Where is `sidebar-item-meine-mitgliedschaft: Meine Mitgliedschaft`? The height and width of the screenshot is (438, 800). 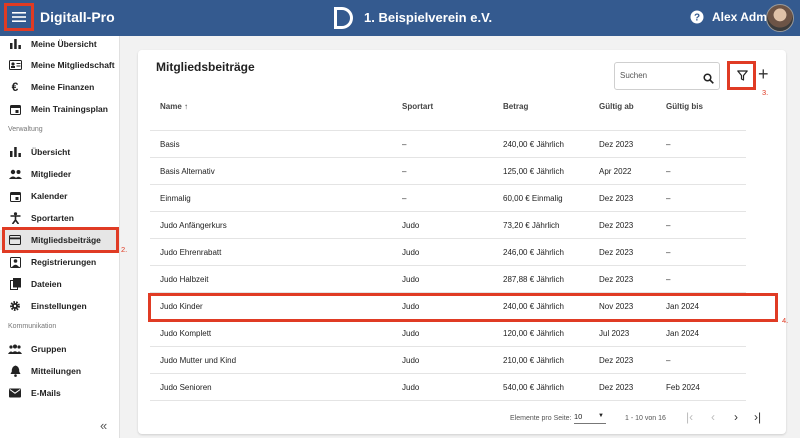 sidebar-item-meine-mitgliedschaft: Meine Mitgliedschaft is located at coordinates (60, 65).